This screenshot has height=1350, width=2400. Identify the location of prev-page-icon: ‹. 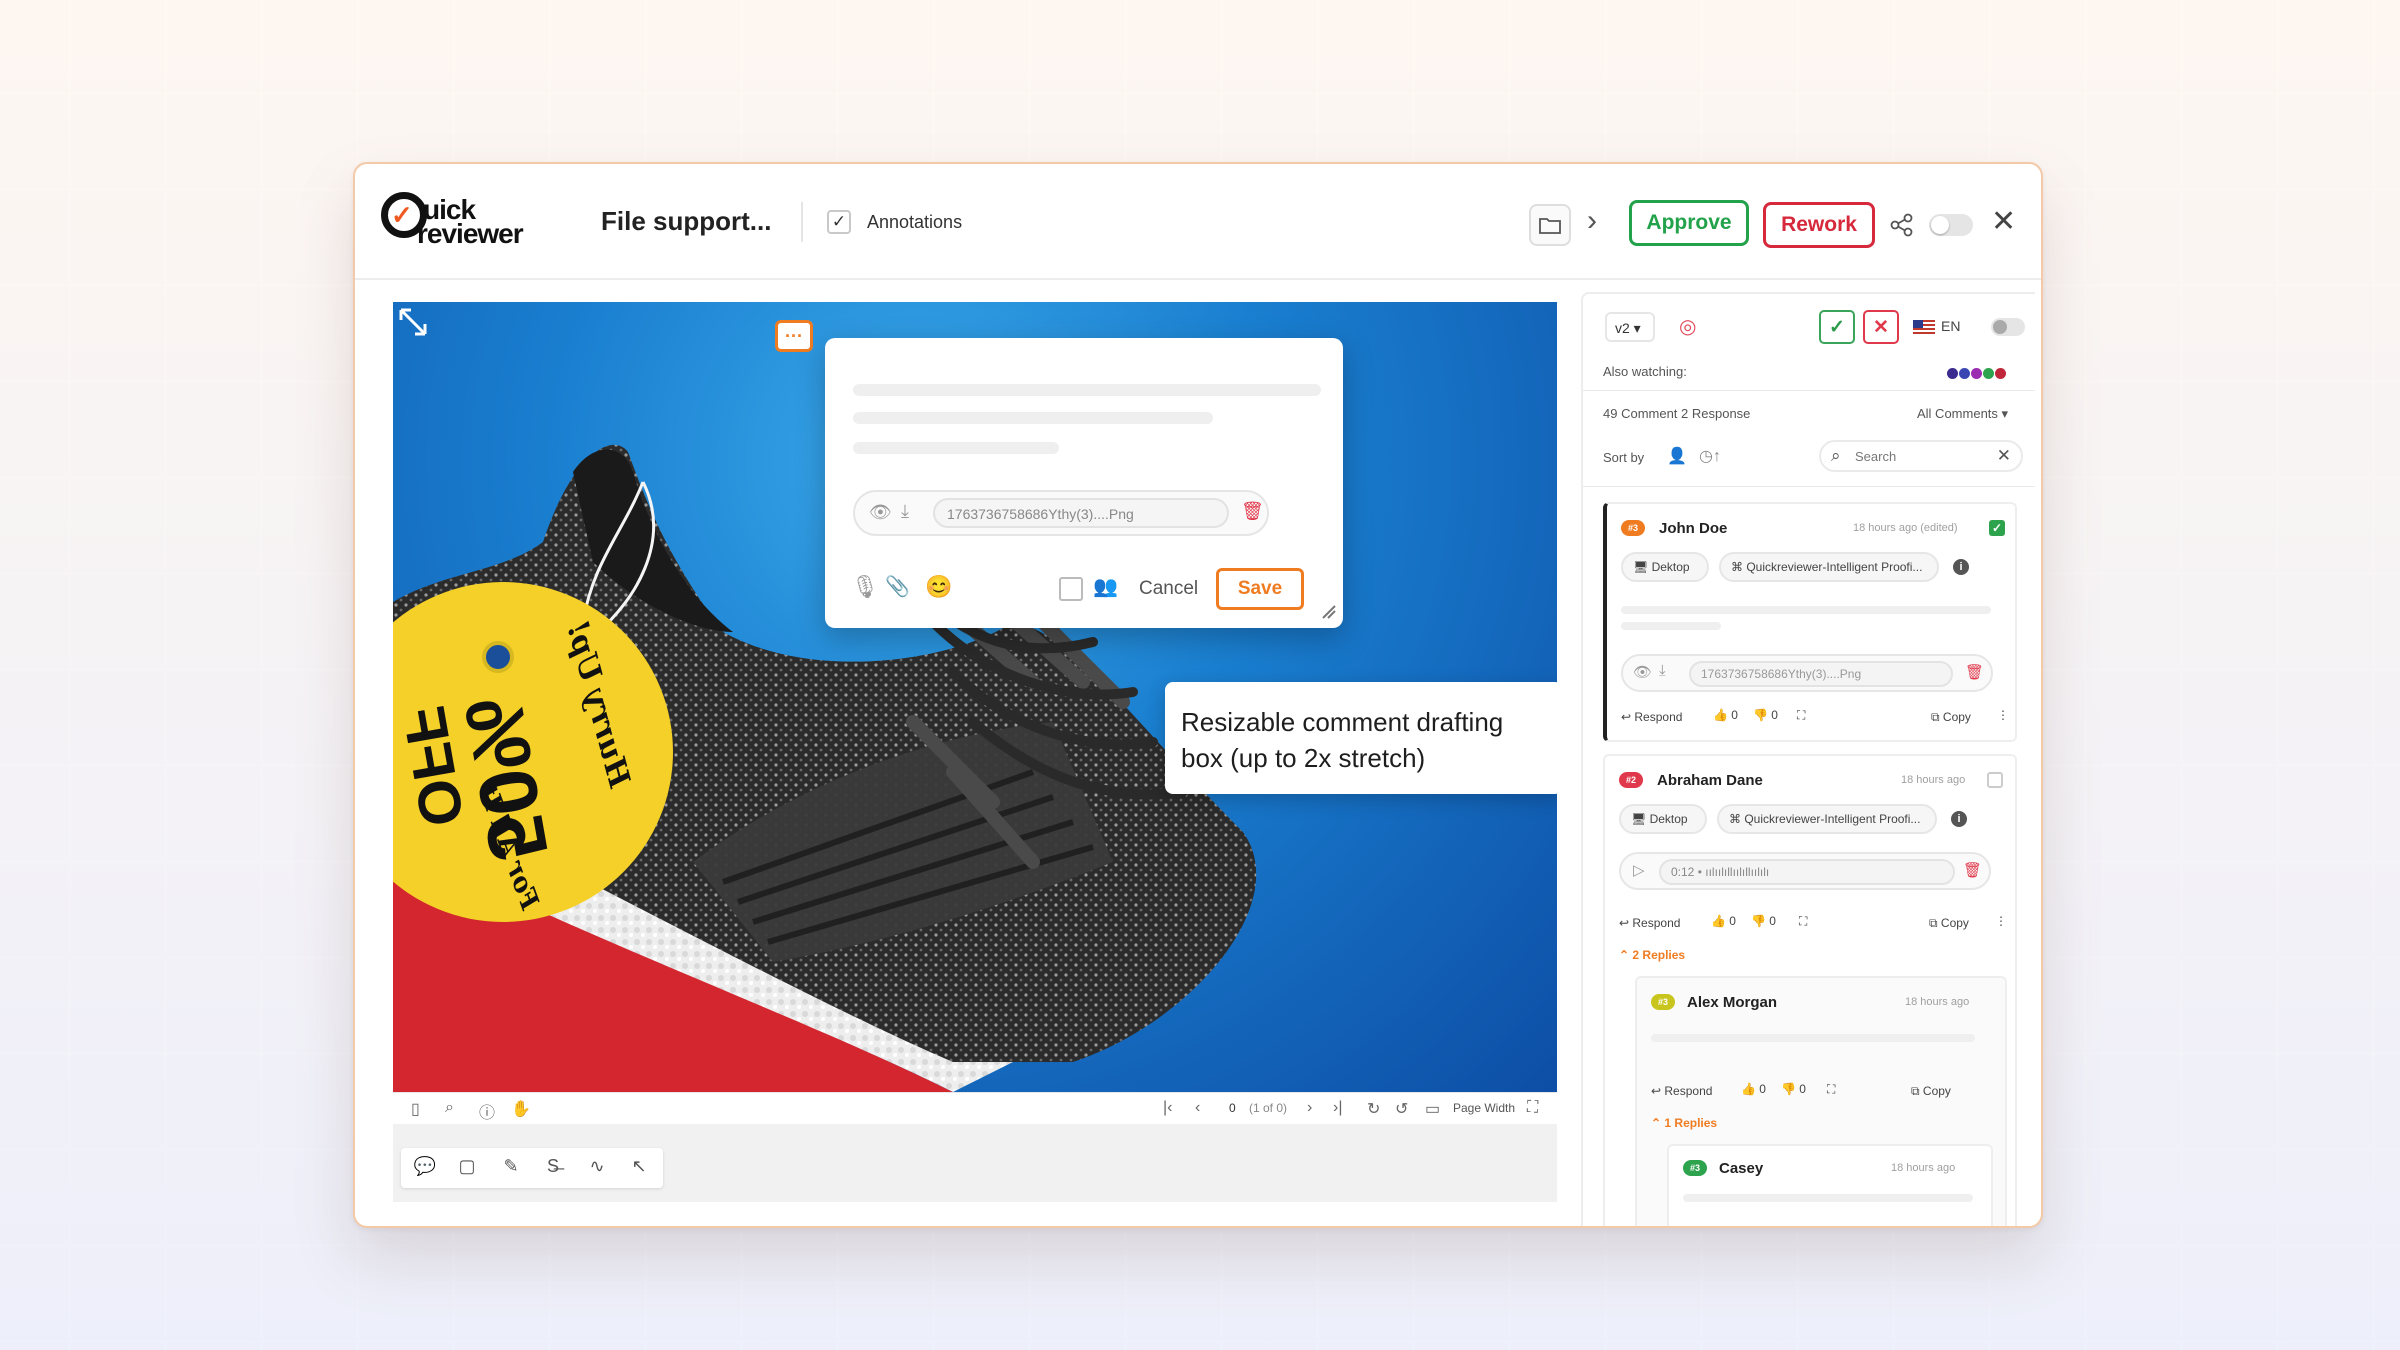
(1197, 1108).